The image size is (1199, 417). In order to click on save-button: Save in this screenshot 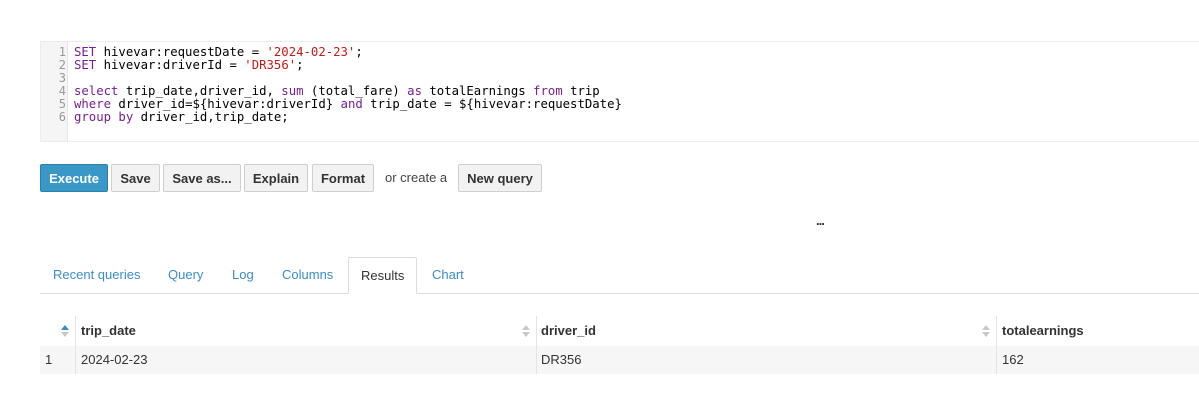, I will do `click(135, 178)`.